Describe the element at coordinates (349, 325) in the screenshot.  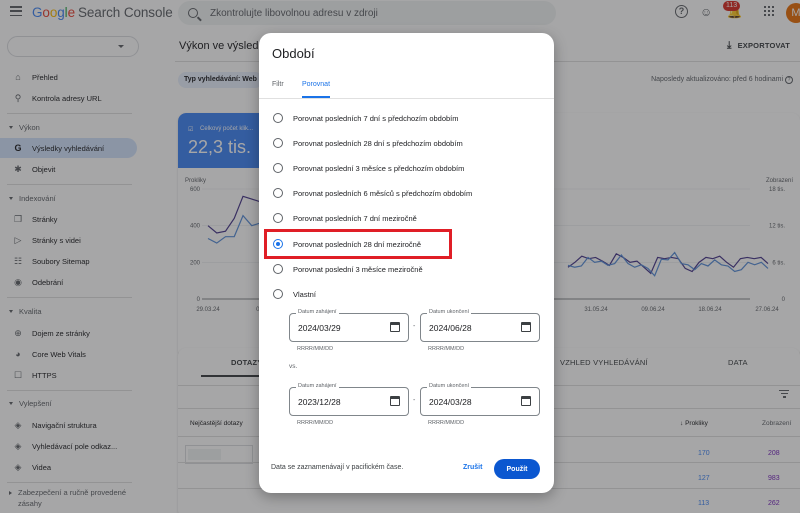
I see `range1-start-date-field: Datum zahájení 2024/03/29` at that location.